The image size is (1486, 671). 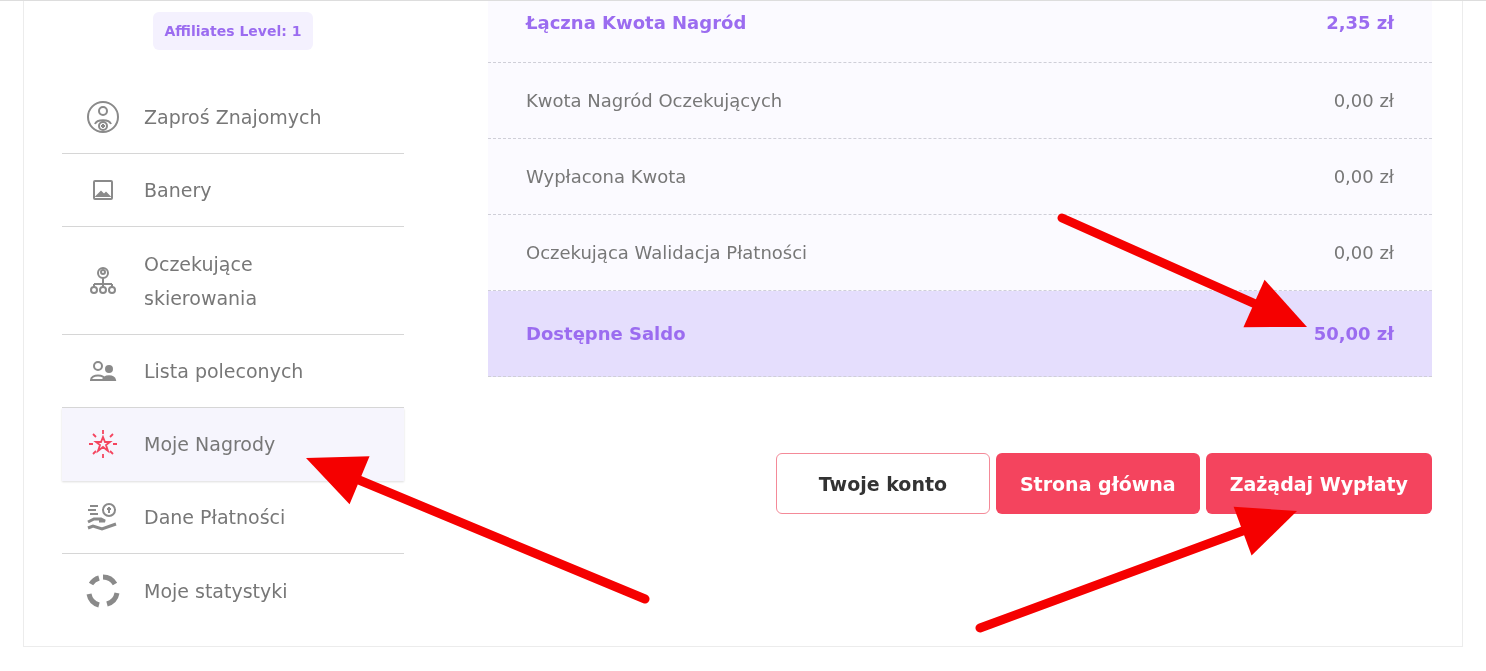 I want to click on star-burst-icon, so click(x=103, y=444).